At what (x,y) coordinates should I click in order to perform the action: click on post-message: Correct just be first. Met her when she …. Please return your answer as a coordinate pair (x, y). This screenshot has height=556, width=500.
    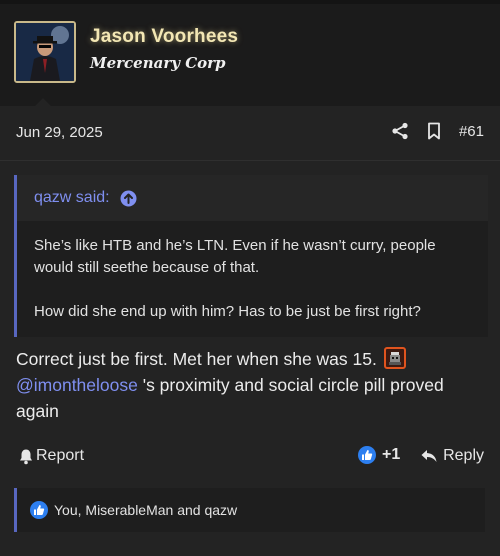
    Looking at the image, I should click on (251, 385).